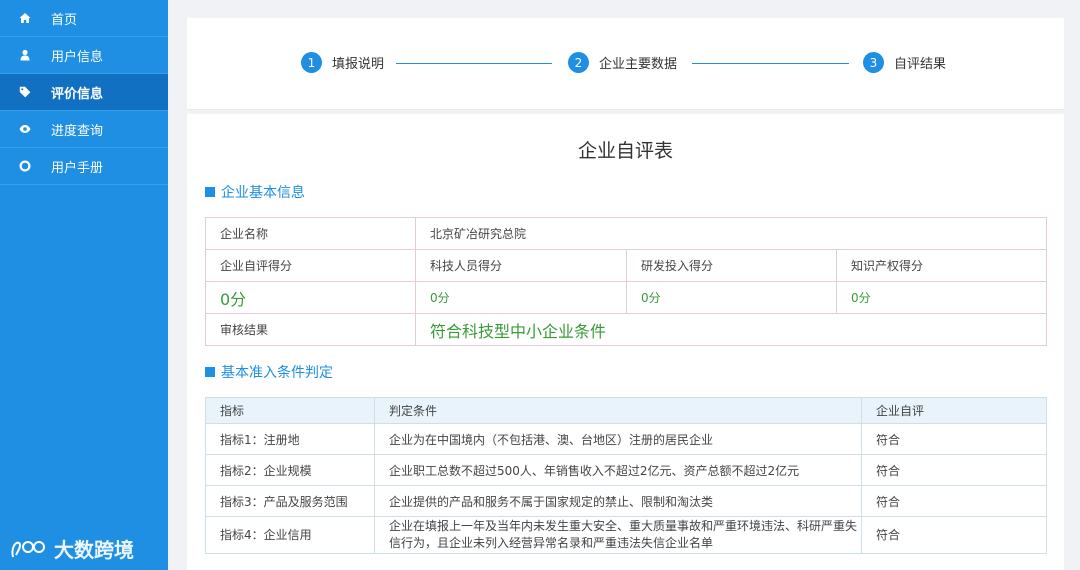 This screenshot has width=1080, height=570. What do you see at coordinates (77, 57) in the screenshot?
I see `sidebar-item-label: 用户信息` at bounding box center [77, 57].